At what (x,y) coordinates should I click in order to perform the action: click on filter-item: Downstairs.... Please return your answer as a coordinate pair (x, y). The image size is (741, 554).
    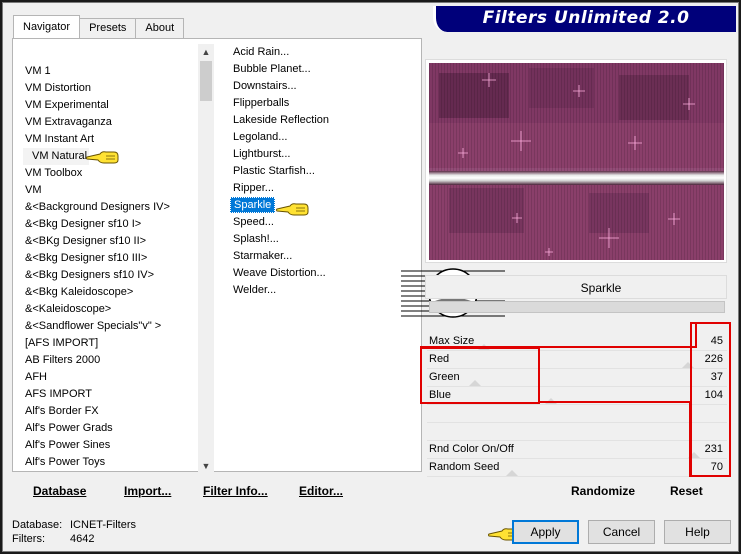
    Looking at the image, I should click on (326, 86).